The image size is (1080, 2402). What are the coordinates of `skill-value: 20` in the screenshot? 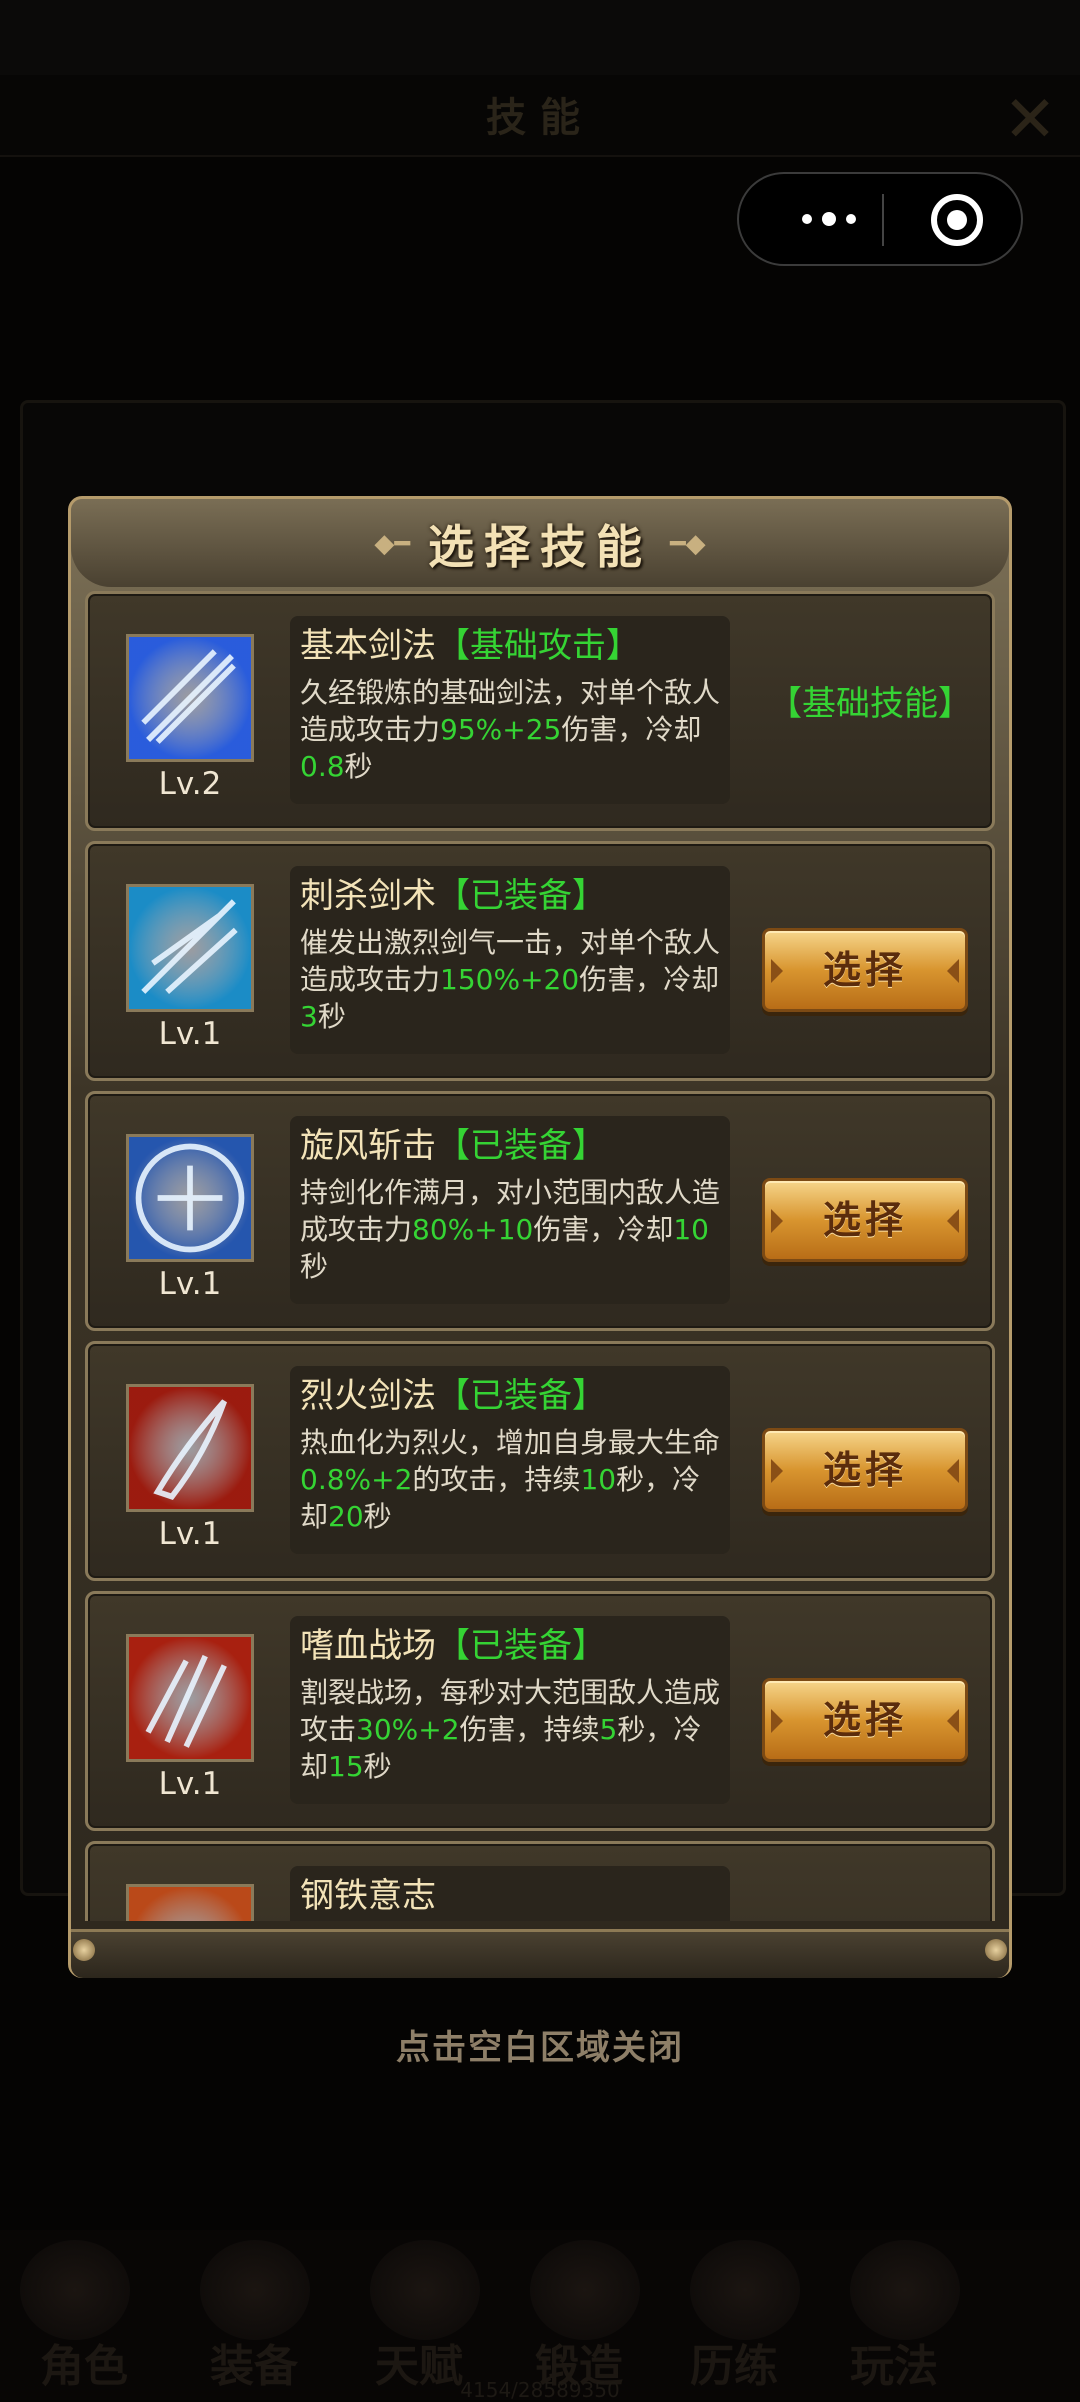 It's located at (346, 1516).